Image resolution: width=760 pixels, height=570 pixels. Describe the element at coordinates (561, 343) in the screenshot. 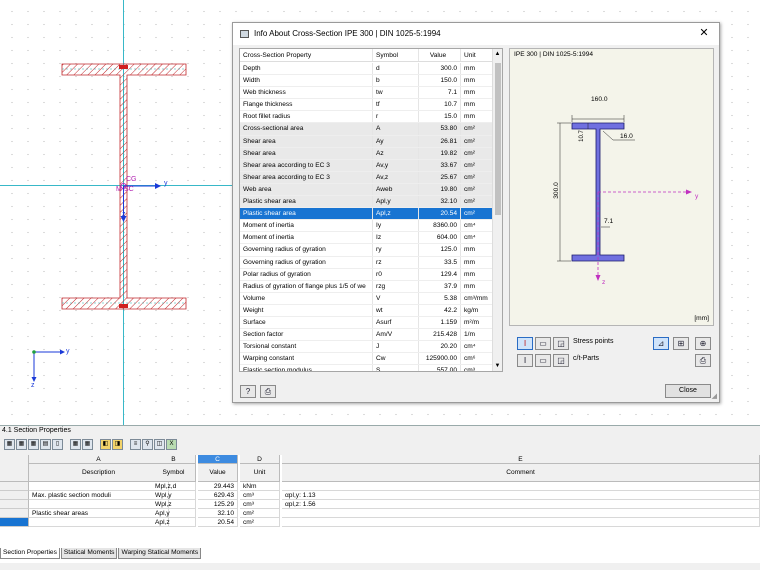

I see `stress-points-toggle-icon: ◲` at that location.